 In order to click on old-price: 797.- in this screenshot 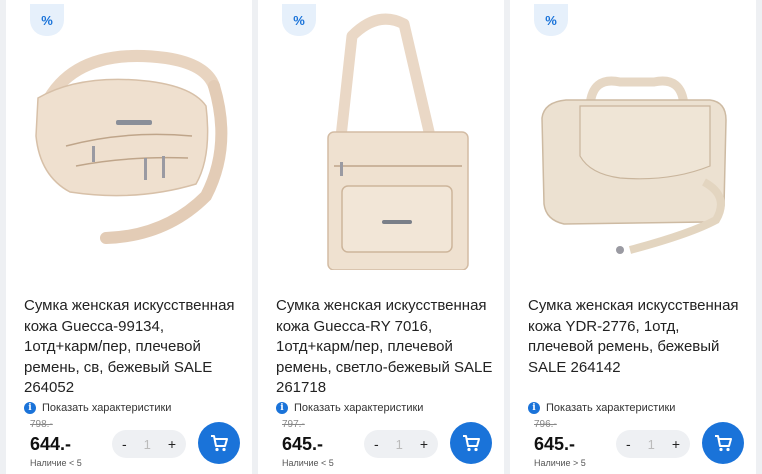, I will do `click(293, 424)`.